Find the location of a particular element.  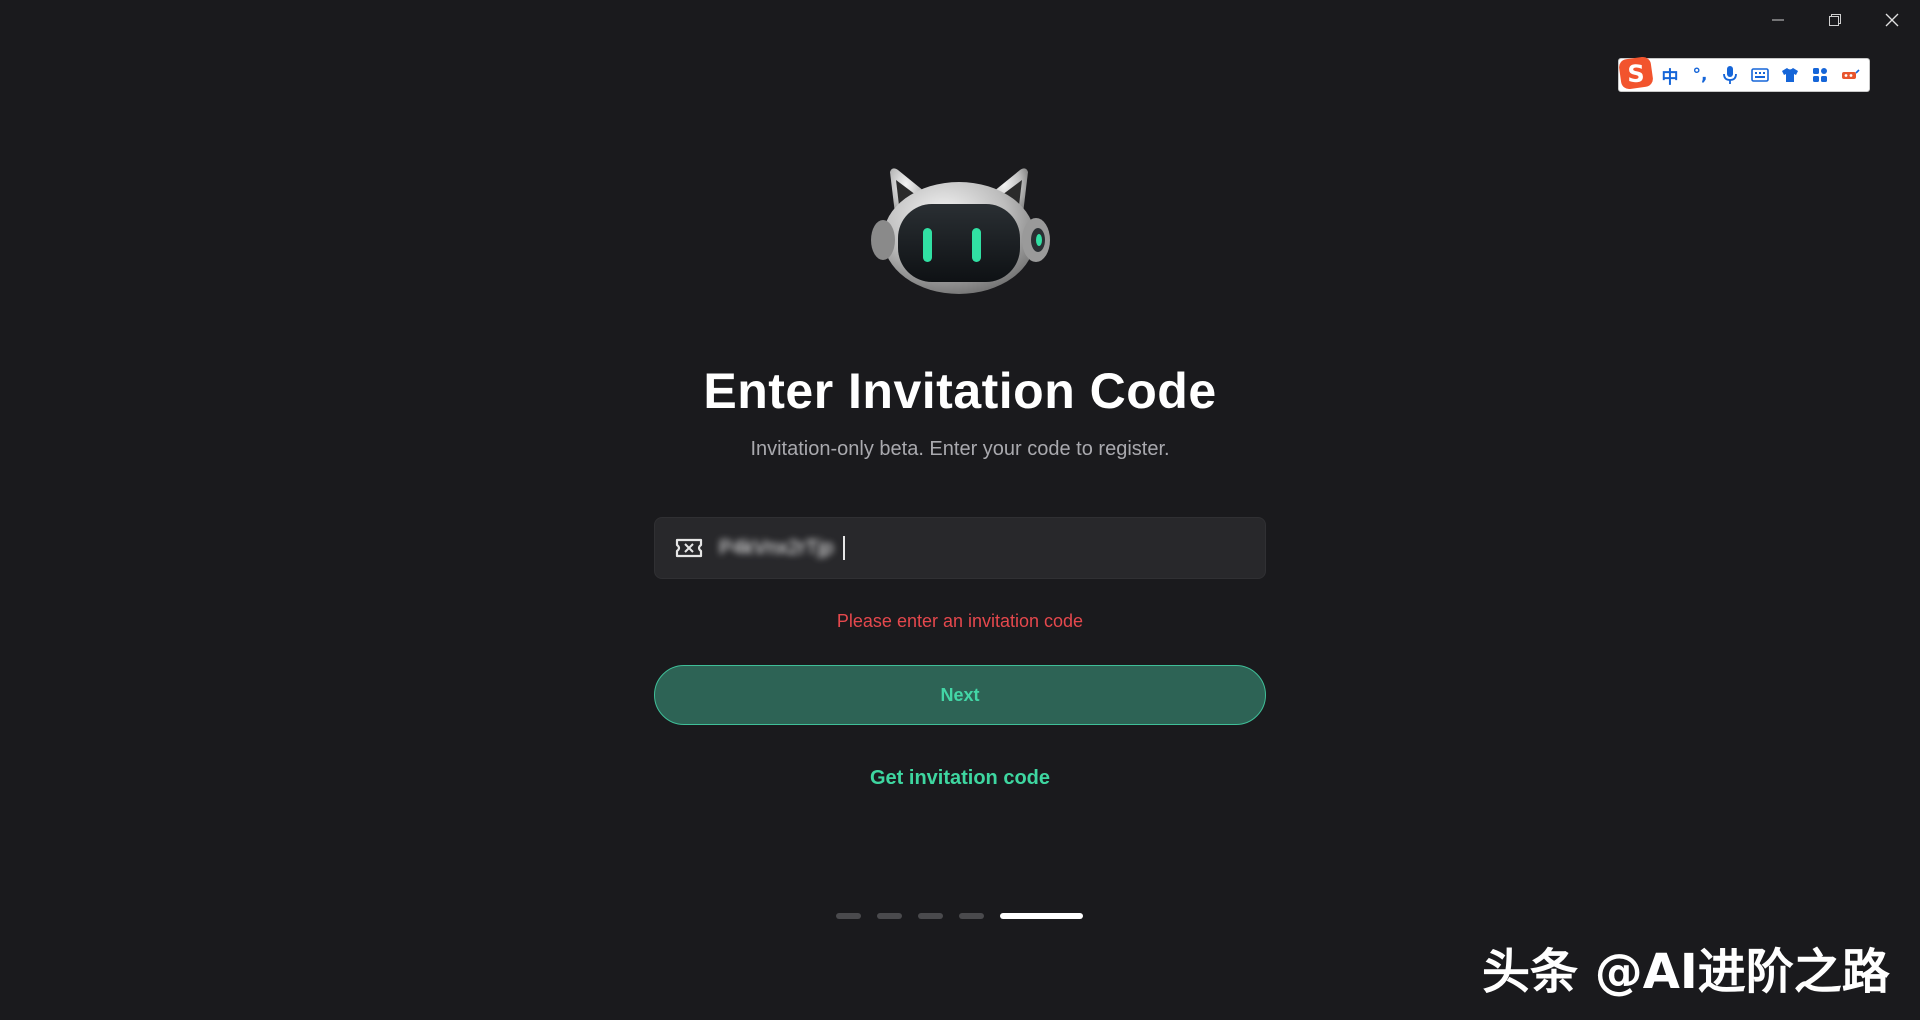

page-title: Enter Invitation Code is located at coordinates (960, 391).